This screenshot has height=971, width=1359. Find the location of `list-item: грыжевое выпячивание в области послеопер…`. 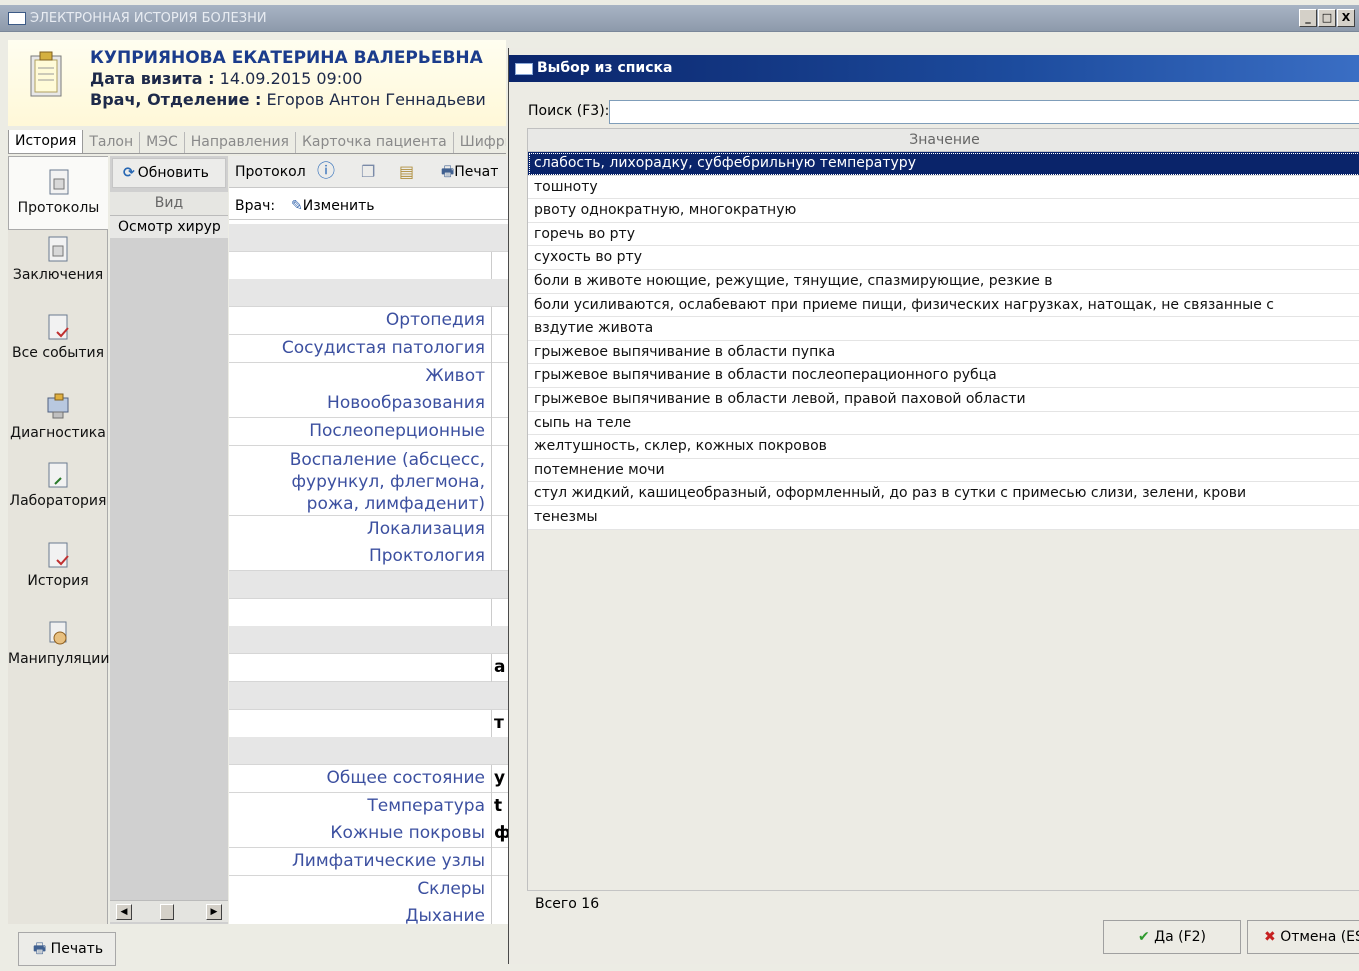

list-item: грыжевое выпячивание в области послеопер… is located at coordinates (943, 376).